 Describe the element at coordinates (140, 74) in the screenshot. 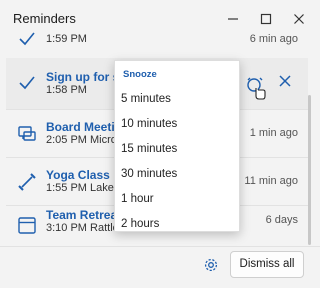

I see `snooze-menu-header: Snooze` at that location.